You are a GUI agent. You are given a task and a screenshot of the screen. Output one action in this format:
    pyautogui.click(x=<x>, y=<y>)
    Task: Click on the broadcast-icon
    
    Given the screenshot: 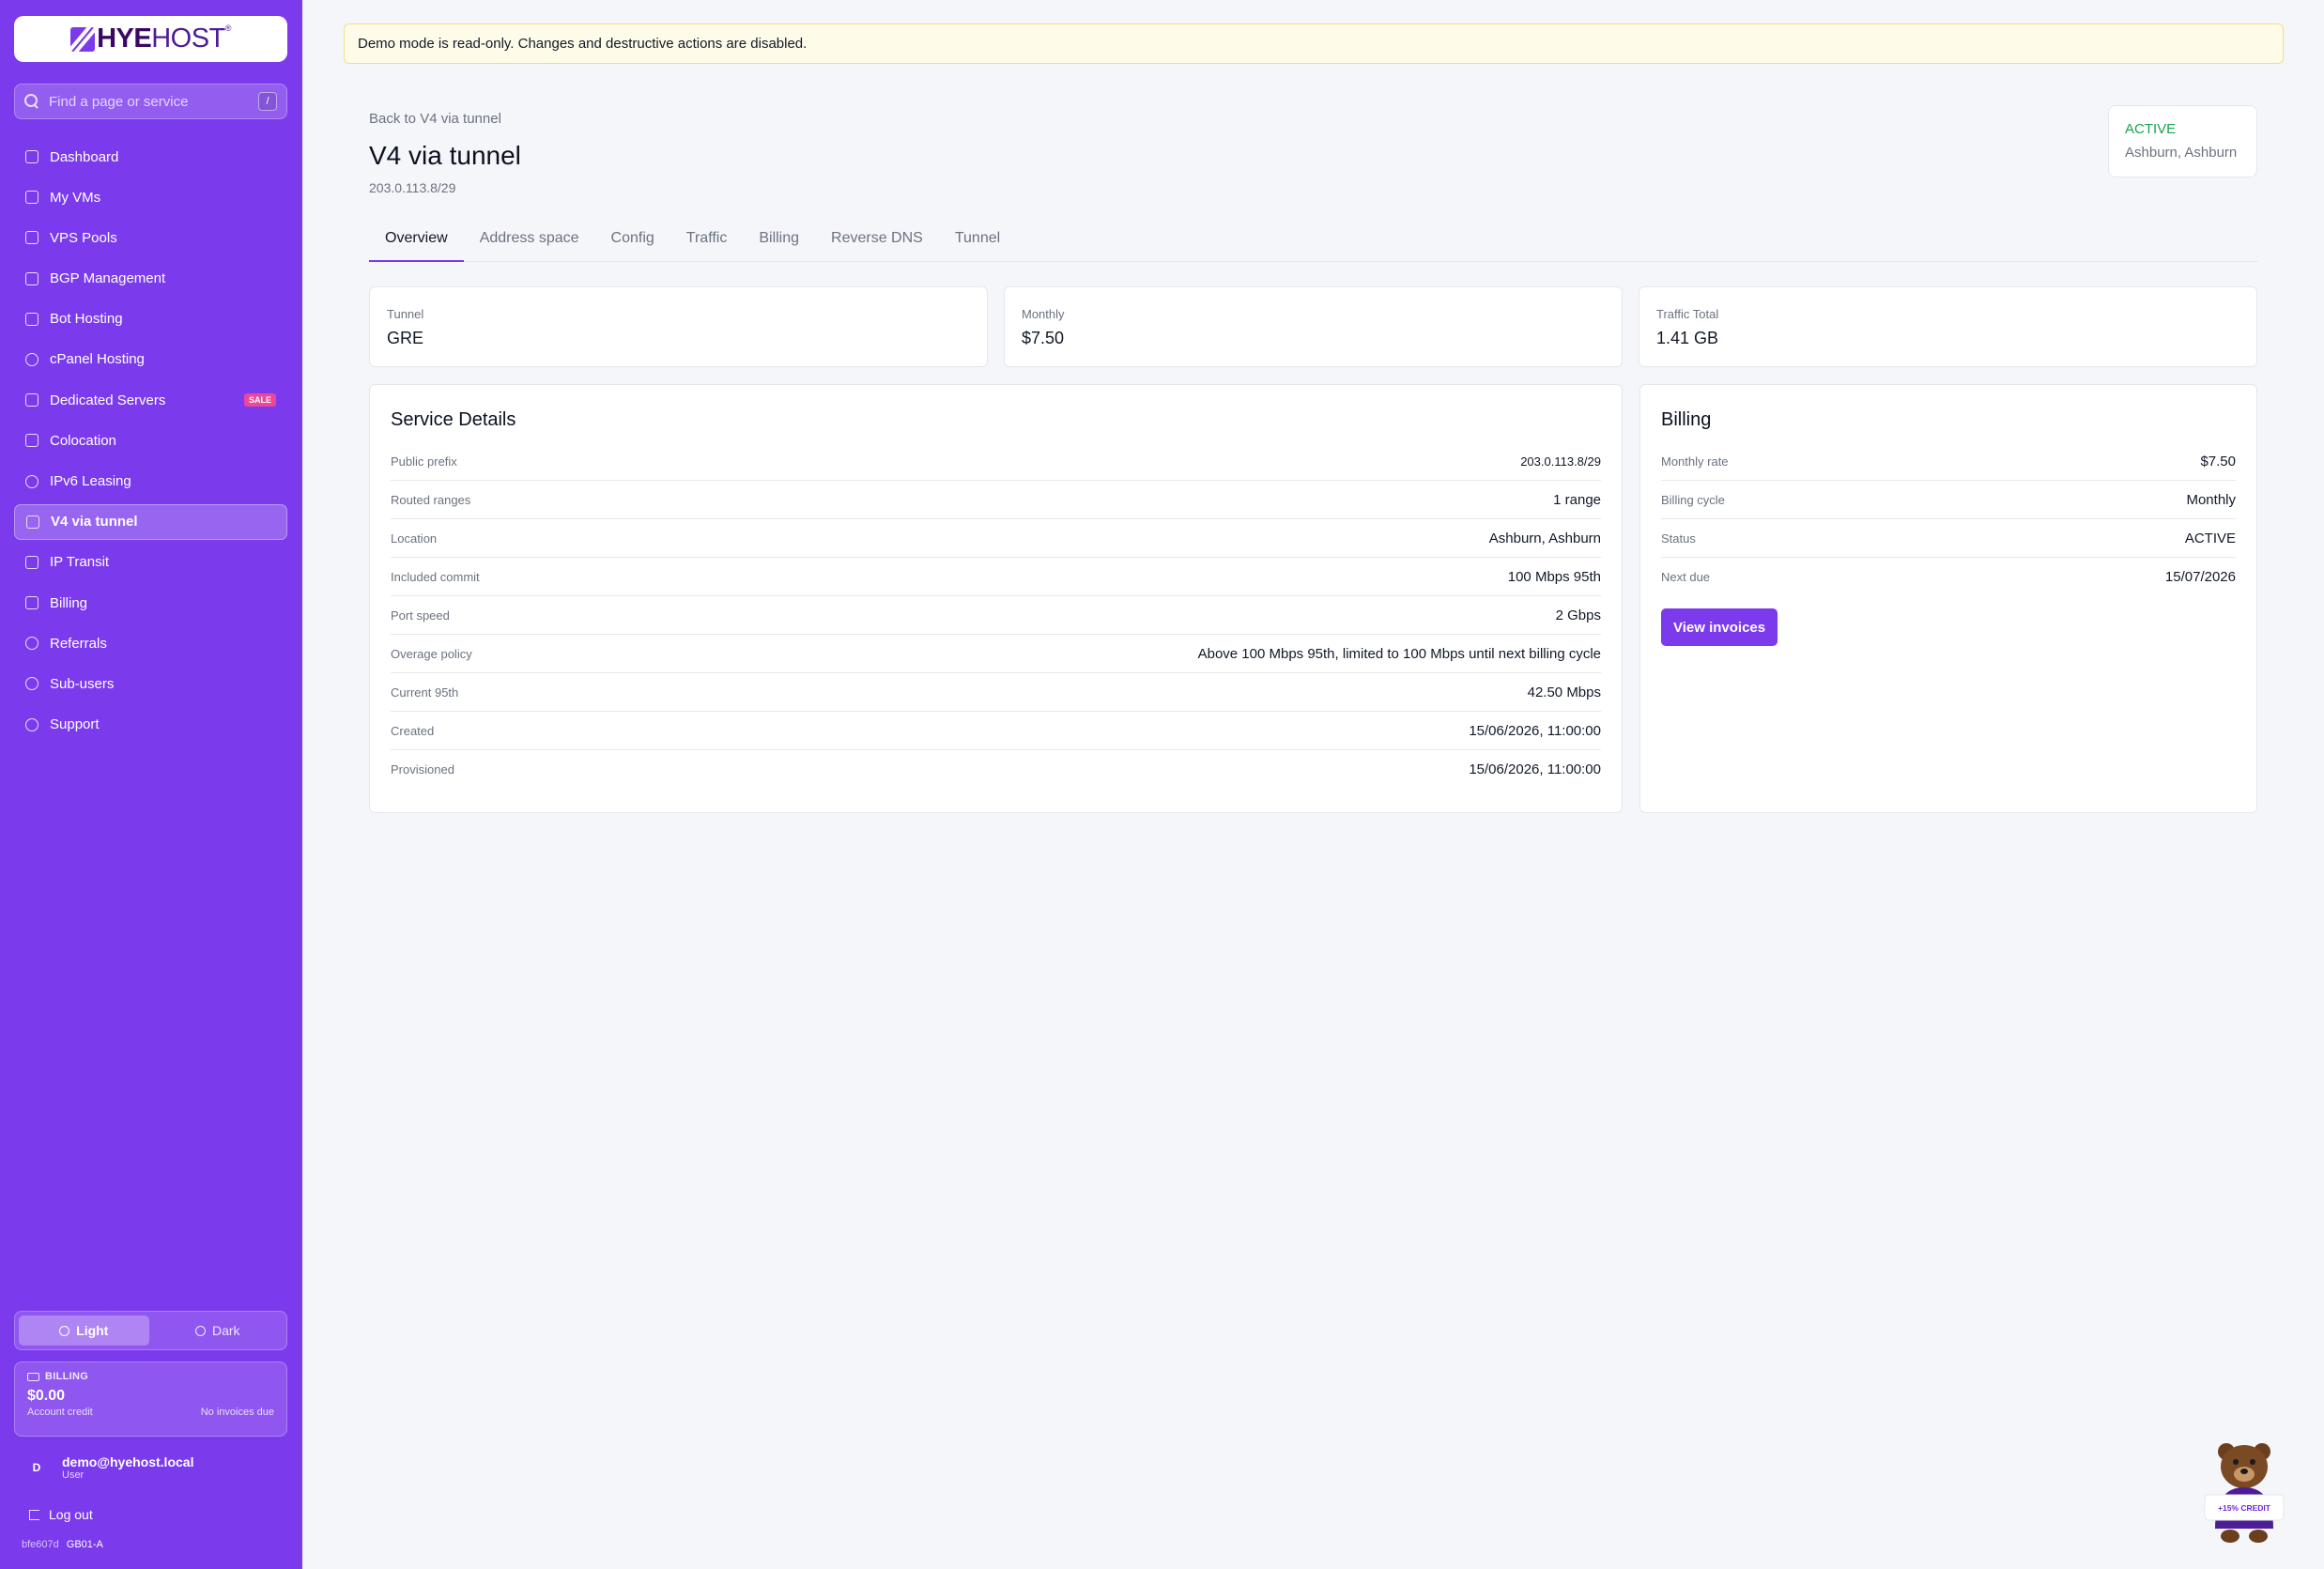 What is the action you would take?
    pyautogui.click(x=31, y=278)
    